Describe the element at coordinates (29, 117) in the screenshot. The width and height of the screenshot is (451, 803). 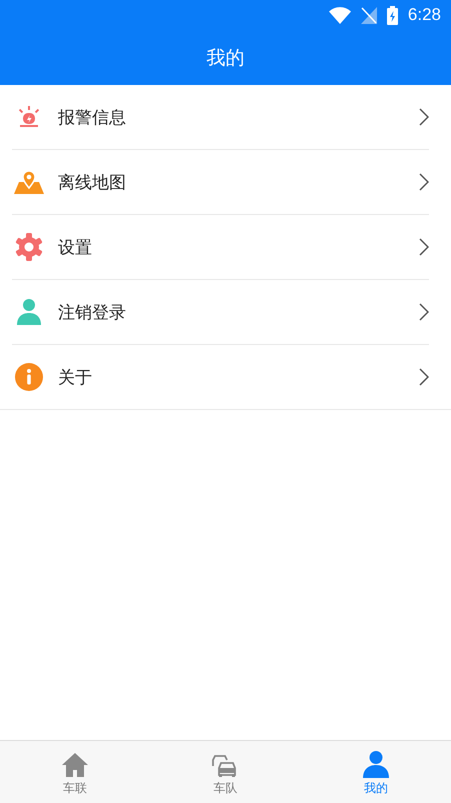
I see `alarm-light-icon` at that location.